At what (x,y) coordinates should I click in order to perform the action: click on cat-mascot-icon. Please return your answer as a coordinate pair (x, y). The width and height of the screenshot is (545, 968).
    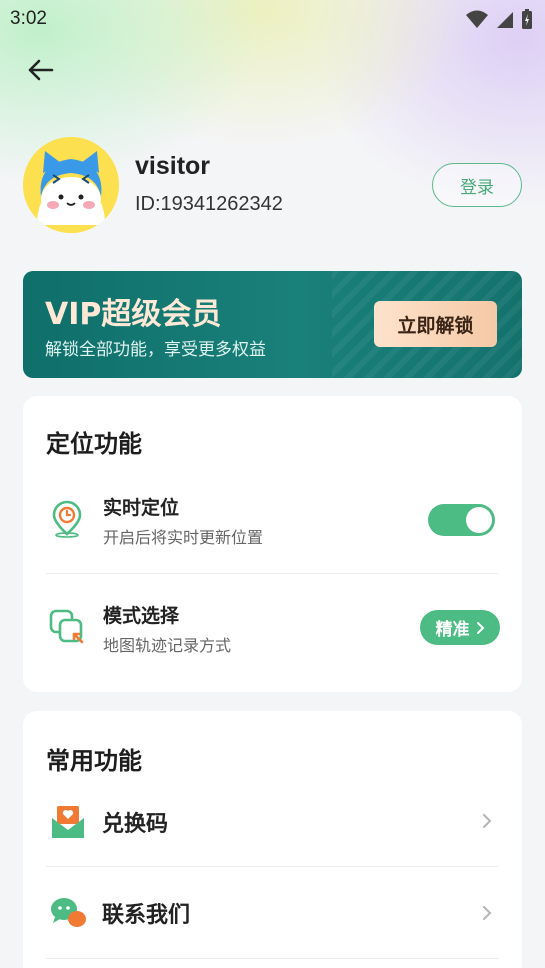
    Looking at the image, I should click on (71, 185).